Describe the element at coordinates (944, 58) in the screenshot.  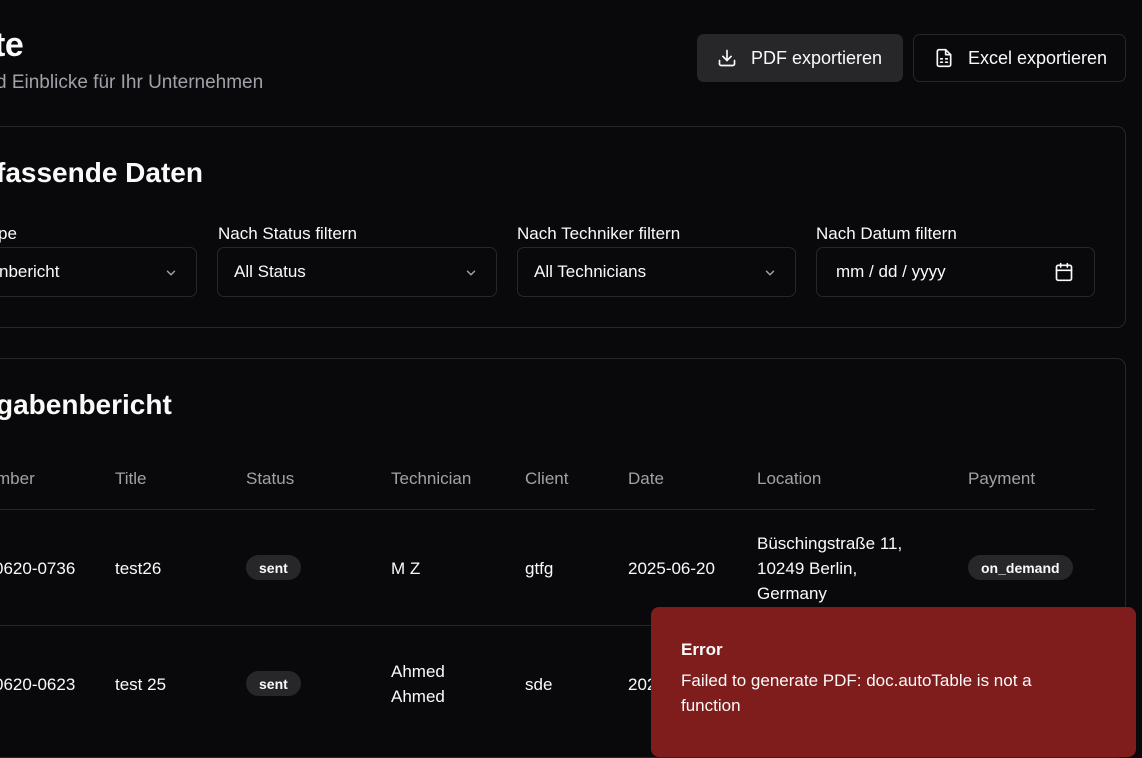
I see `spreadsheet-file-icon` at that location.